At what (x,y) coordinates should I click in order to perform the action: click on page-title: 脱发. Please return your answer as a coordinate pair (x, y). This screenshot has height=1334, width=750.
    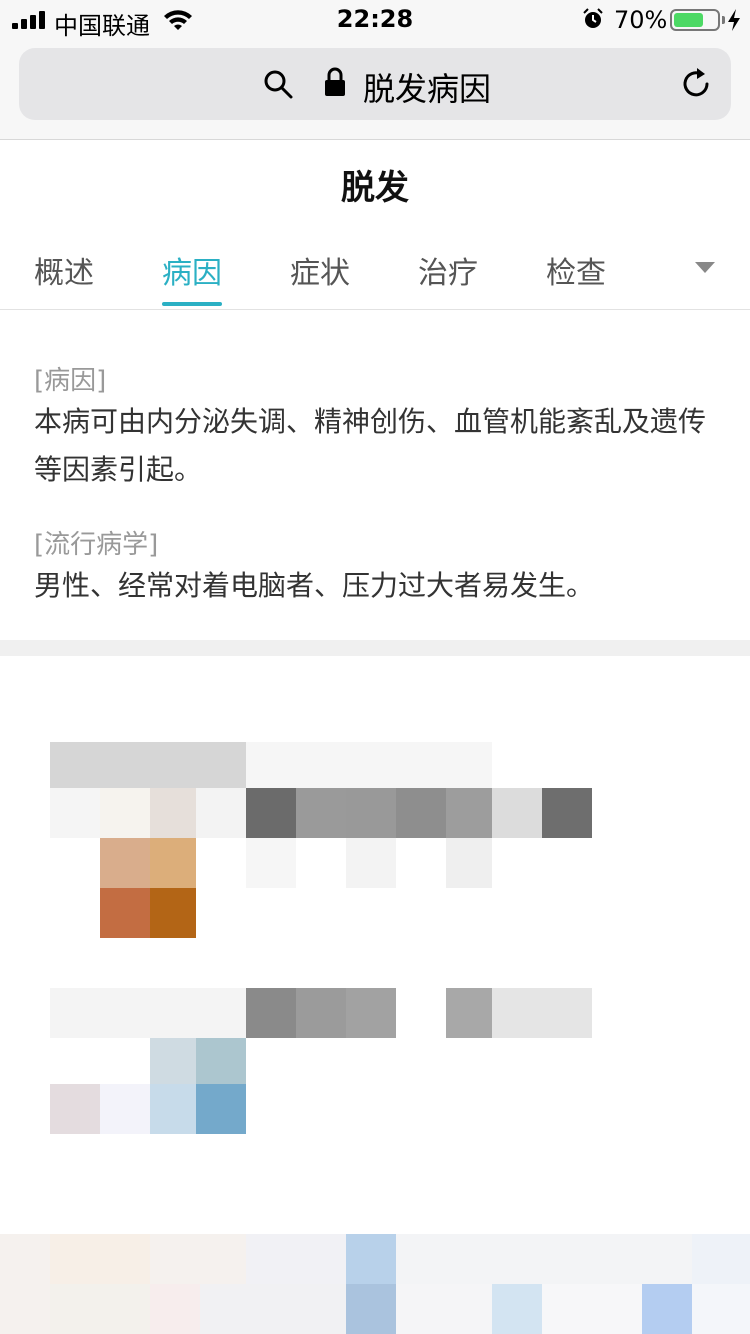
    Looking at the image, I should click on (375, 188).